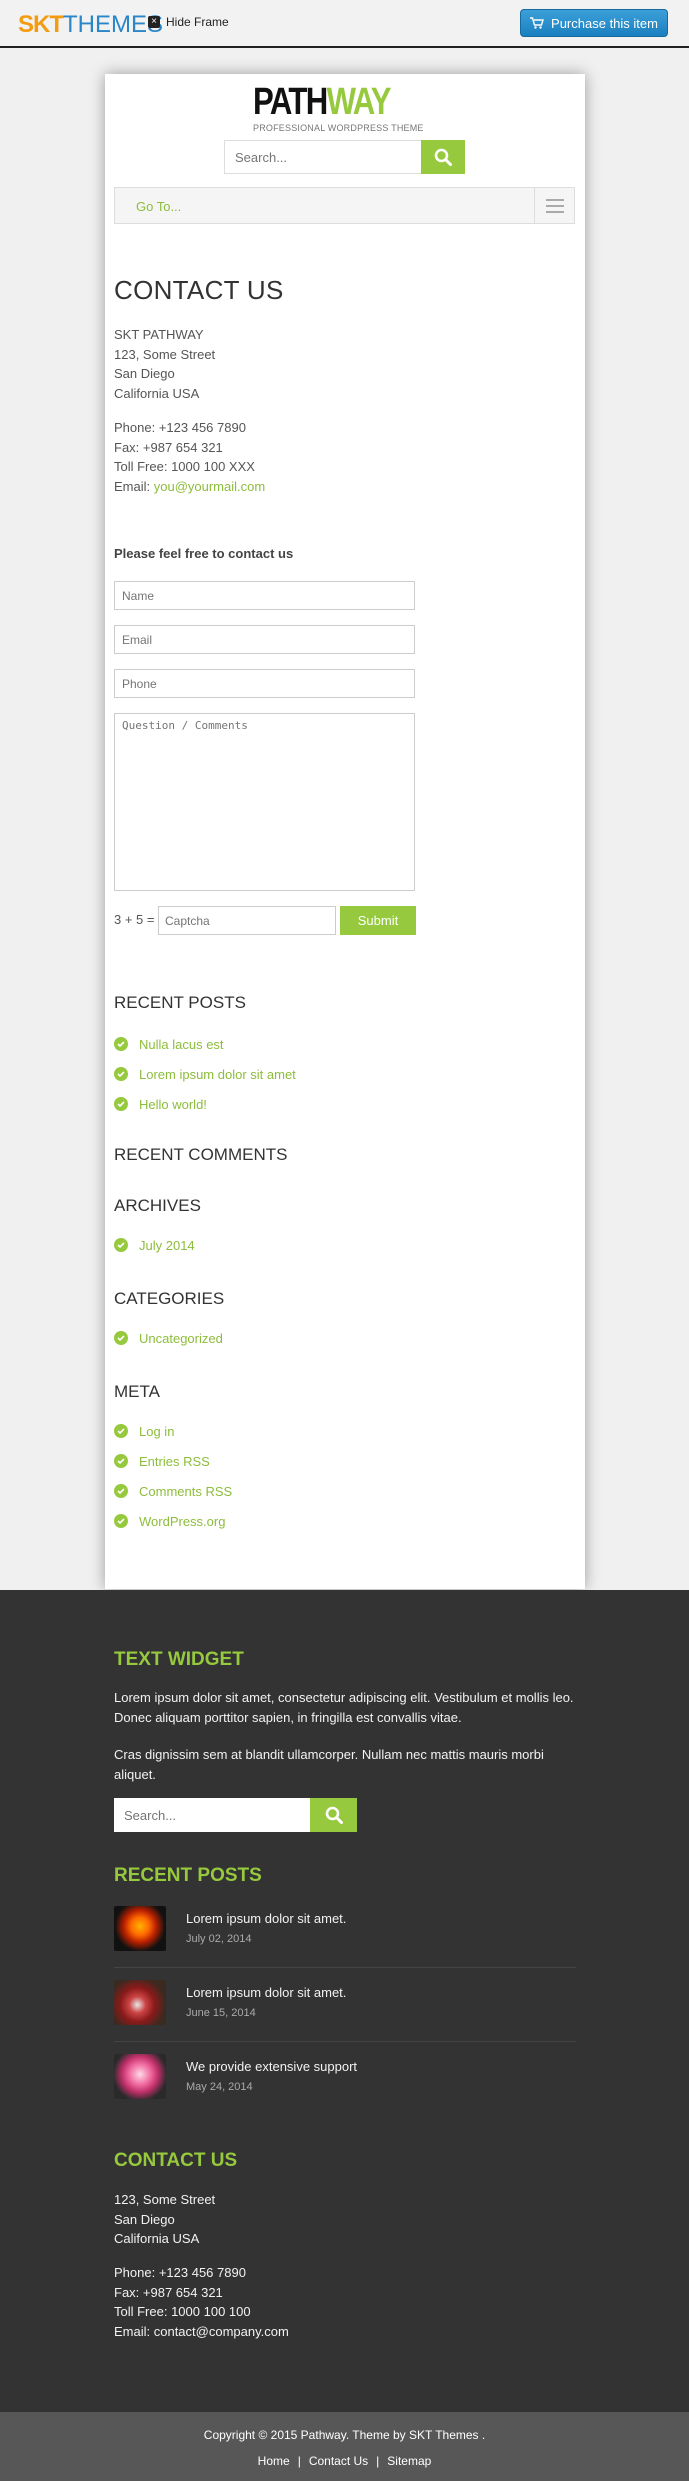 The height and width of the screenshot is (2481, 689). I want to click on email-field, so click(264, 639).